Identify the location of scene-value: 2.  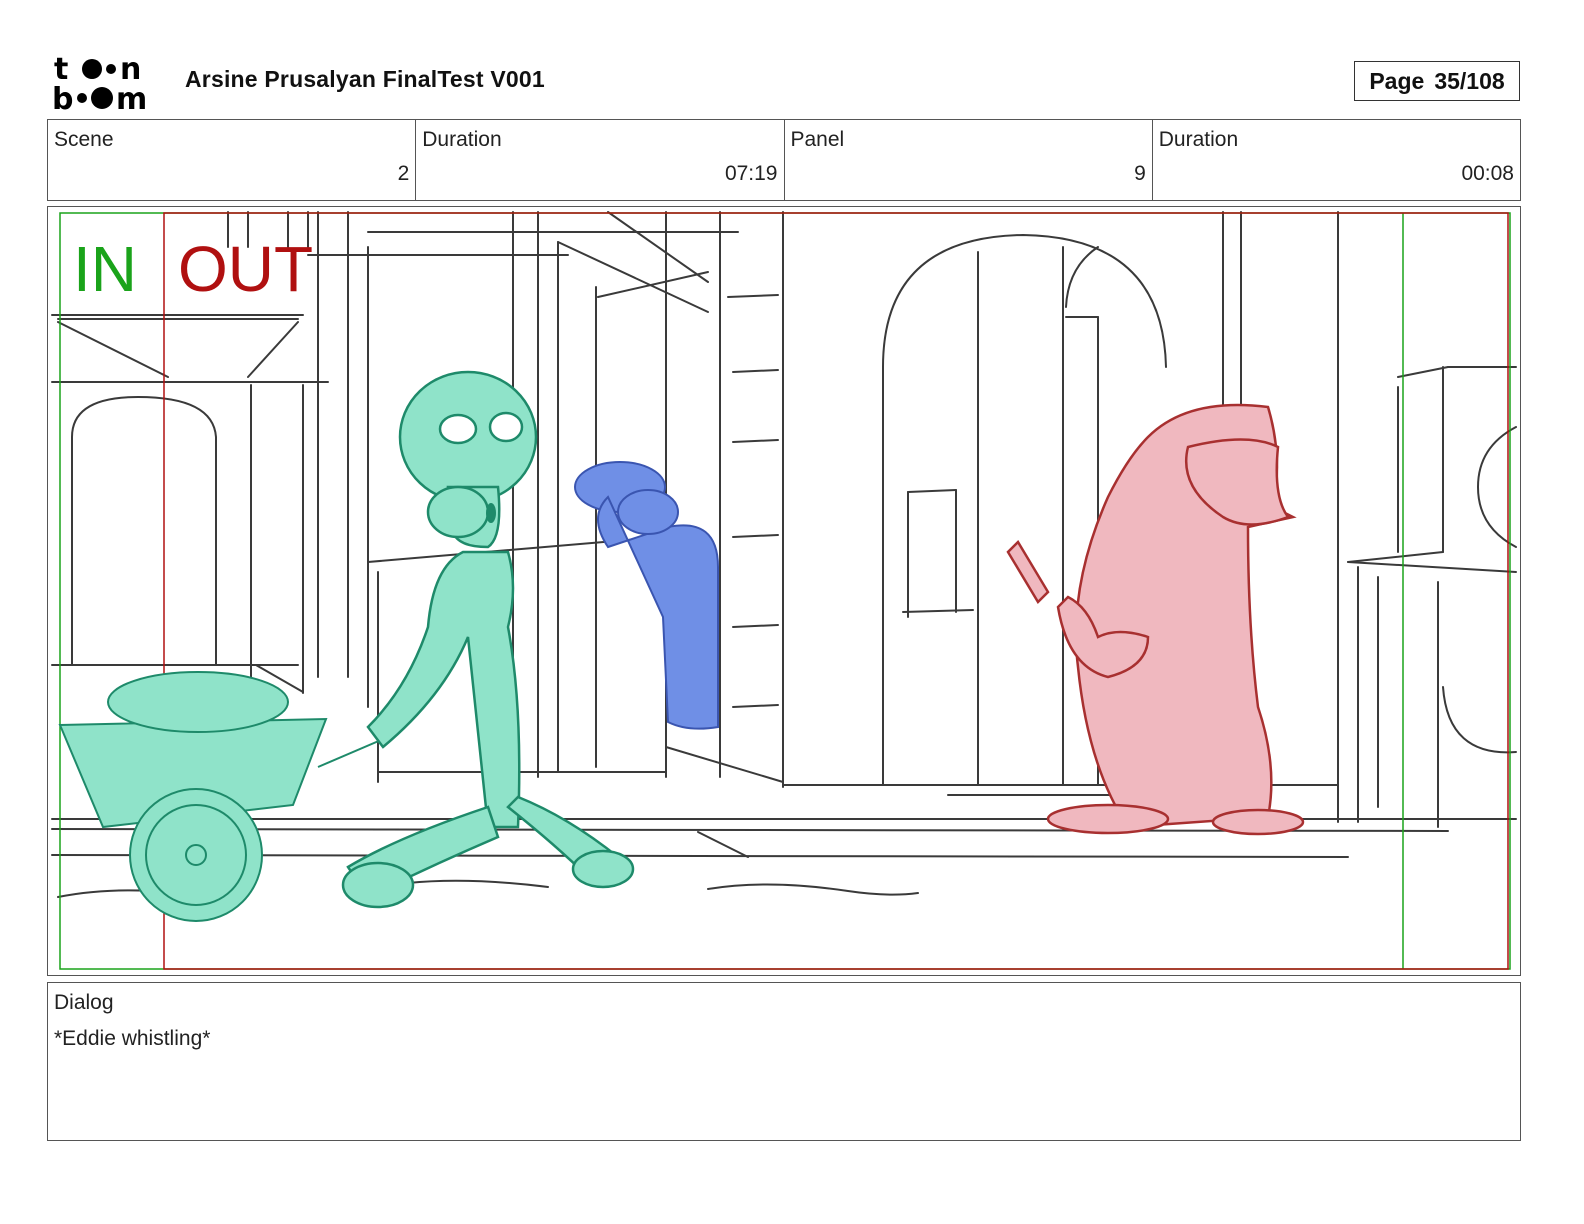
(403, 173).